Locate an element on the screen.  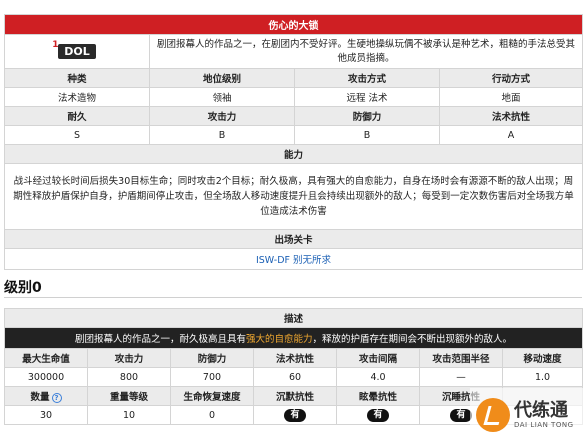
enemy-badge-icon: 1 DOL is located at coordinates (74, 49).